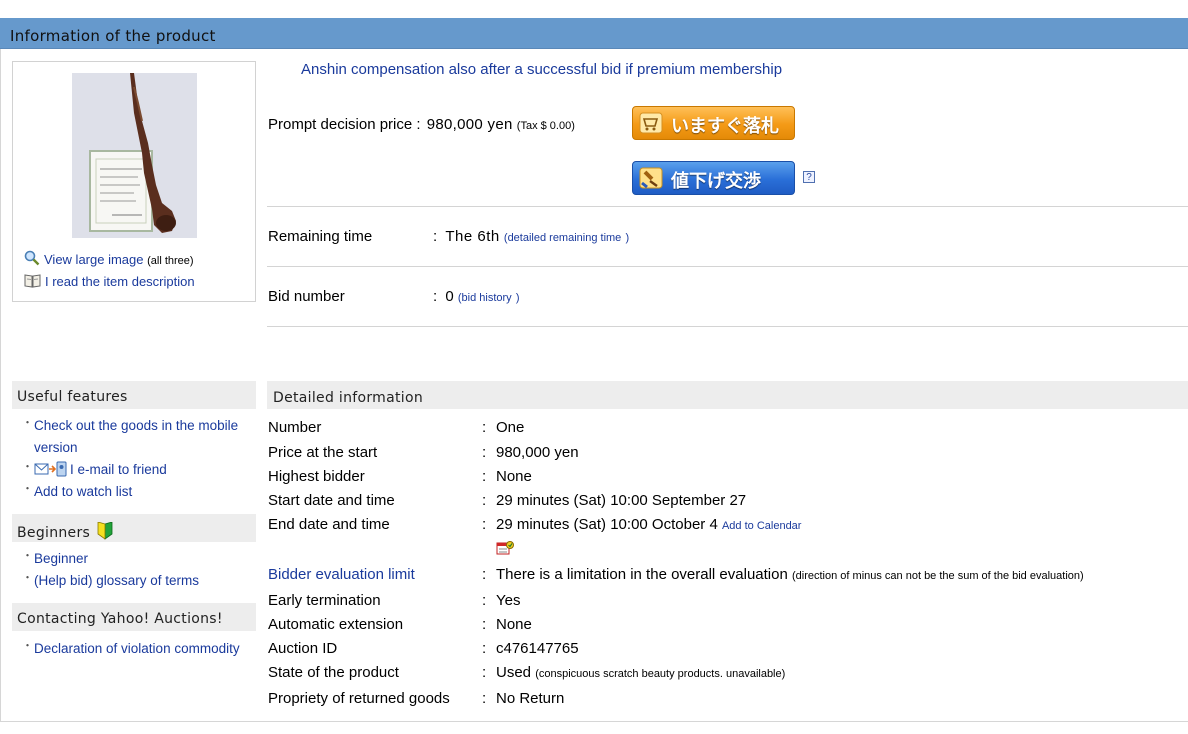  Describe the element at coordinates (809, 177) in the screenshot. I see `help-icon: ?` at that location.